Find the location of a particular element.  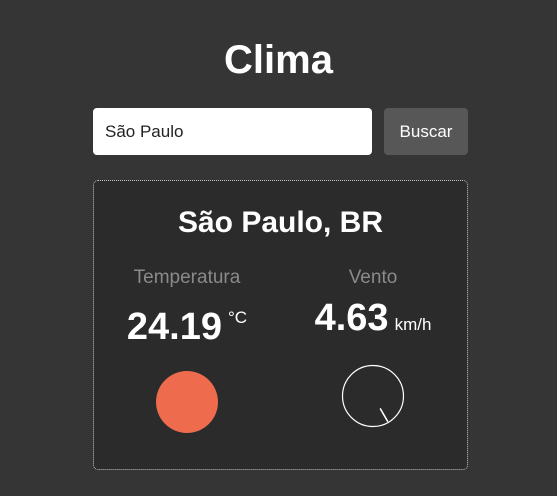

wind-direction-needle is located at coordinates (384, 415).